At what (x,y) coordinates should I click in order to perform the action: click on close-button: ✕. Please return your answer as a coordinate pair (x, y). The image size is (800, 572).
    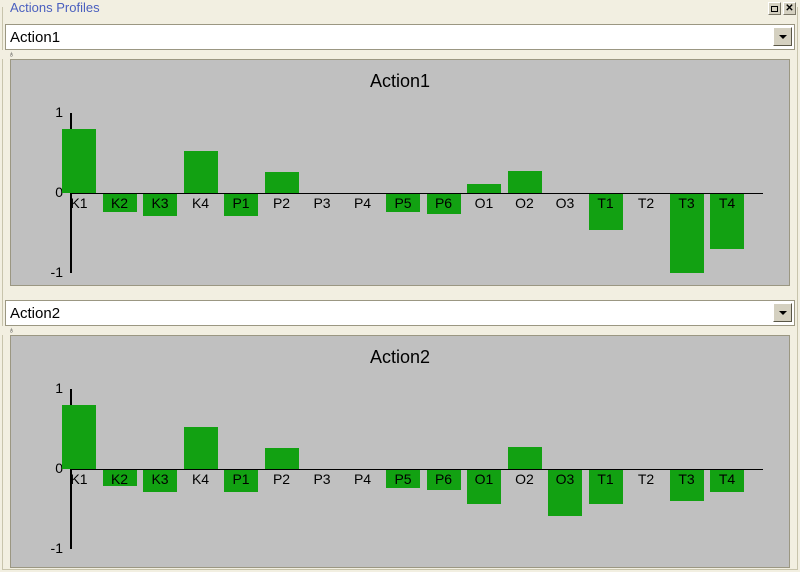
    Looking at the image, I should click on (789, 8).